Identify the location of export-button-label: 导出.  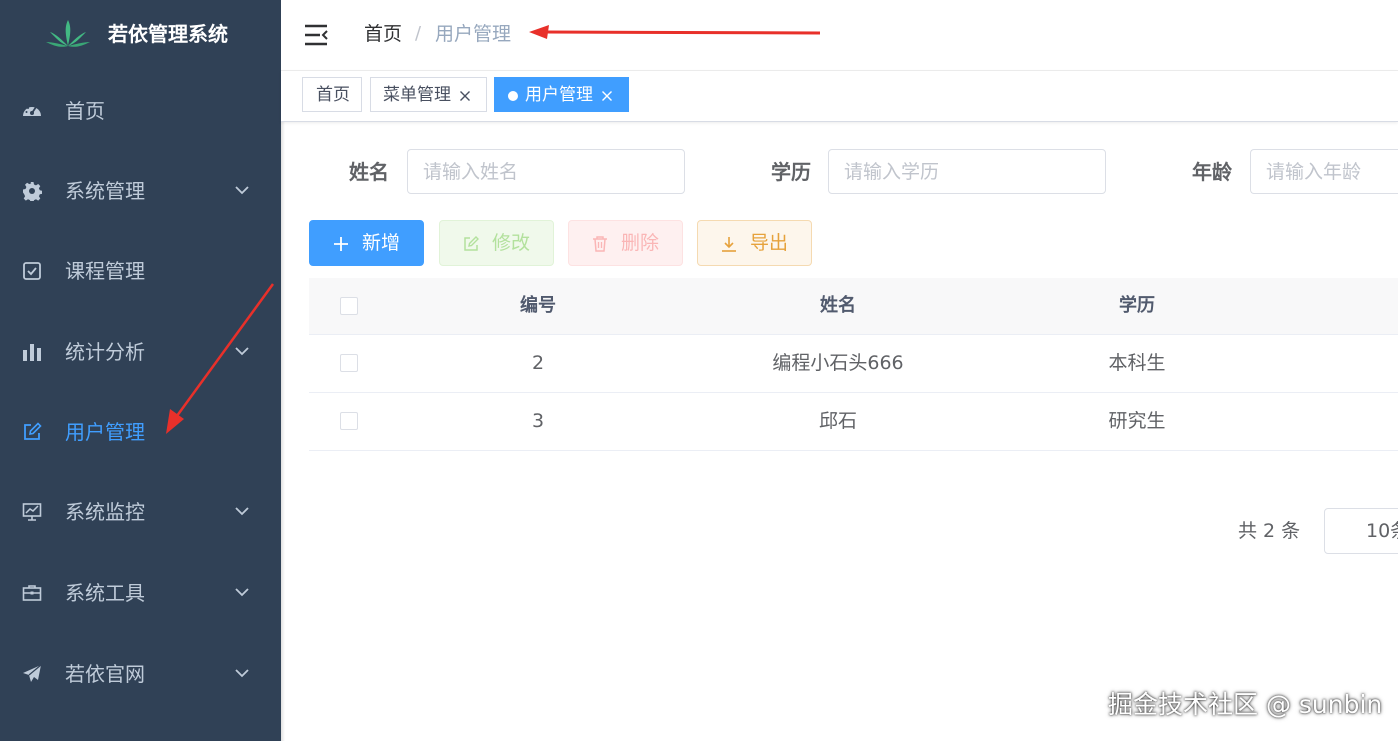
(769, 243).